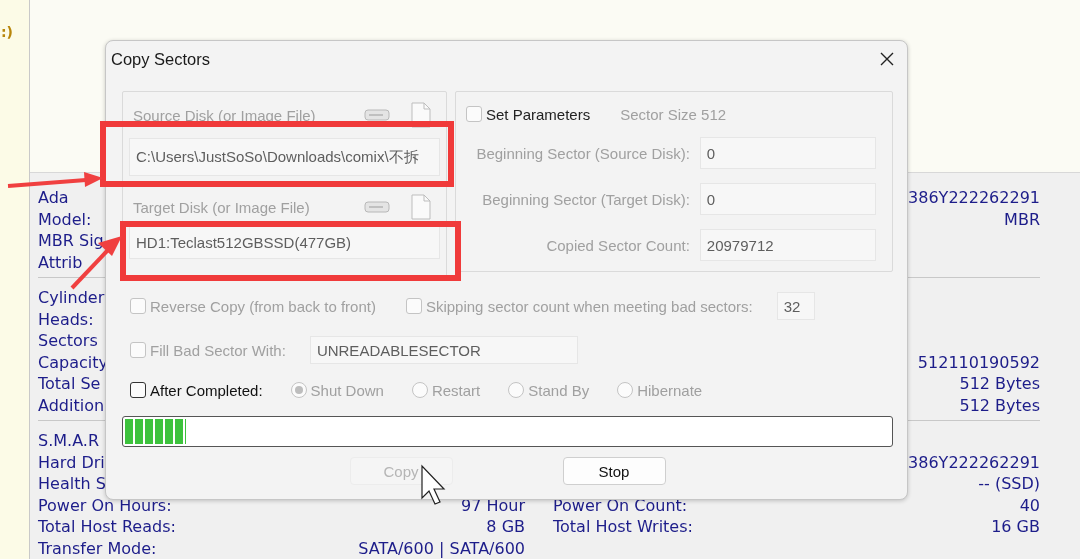  I want to click on info-label: S.M.A.R, so click(68, 441).